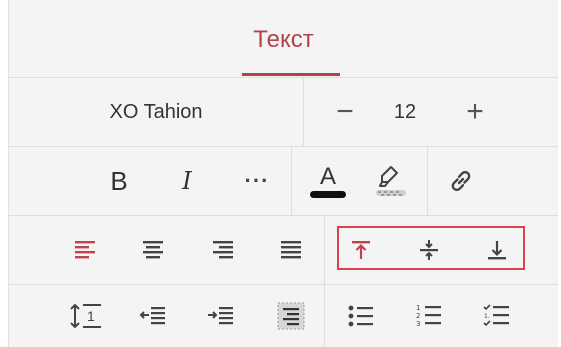  I want to click on checklist-icon: 1., so click(496, 315).